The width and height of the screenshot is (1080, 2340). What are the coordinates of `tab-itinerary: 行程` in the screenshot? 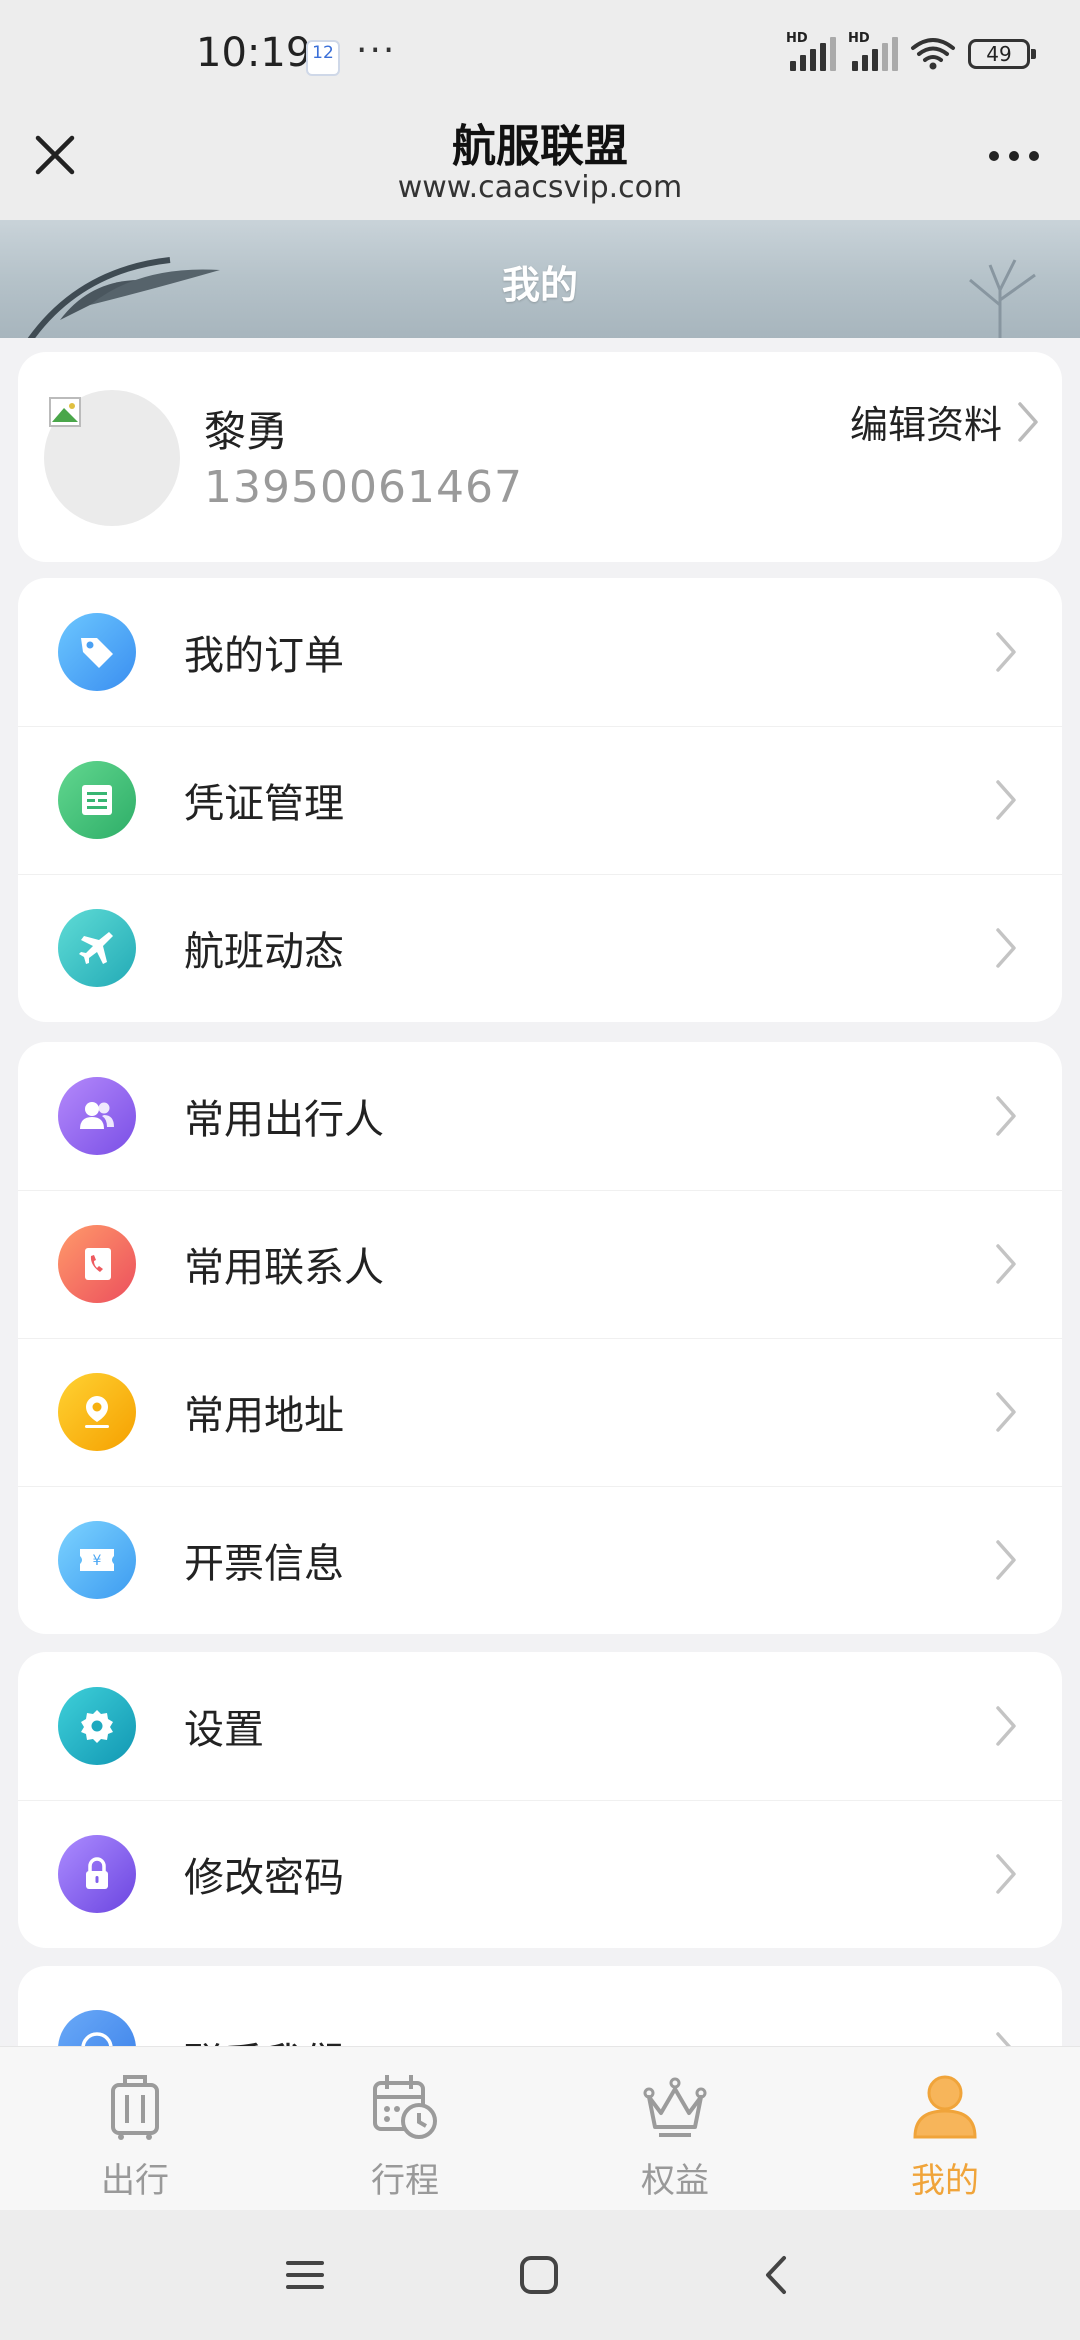 It's located at (405, 2128).